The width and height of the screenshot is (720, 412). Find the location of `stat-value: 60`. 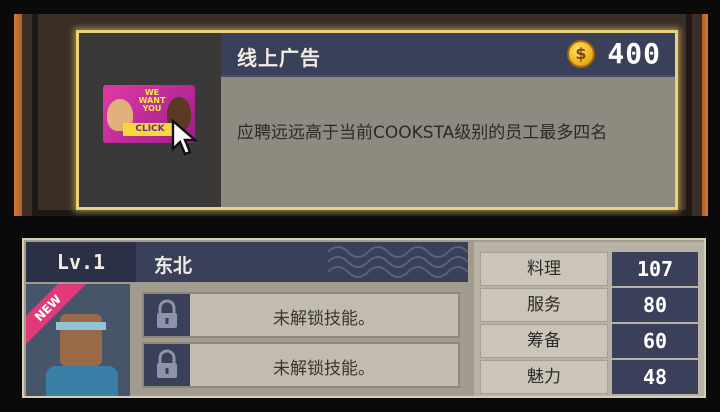

stat-value: 60 is located at coordinates (655, 341).